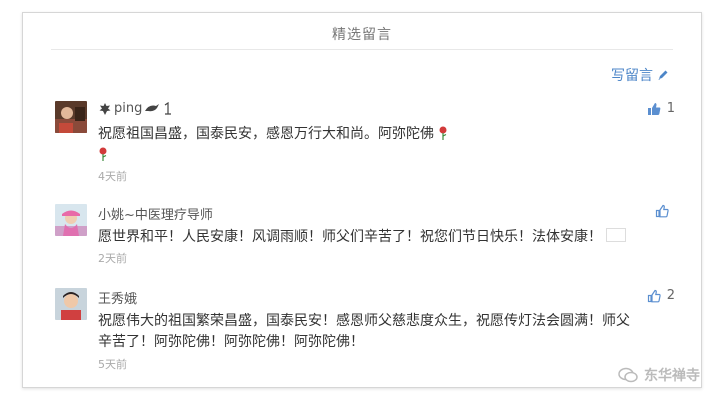  What do you see at coordinates (362, 35) in the screenshot?
I see `section-title: 精选留言` at bounding box center [362, 35].